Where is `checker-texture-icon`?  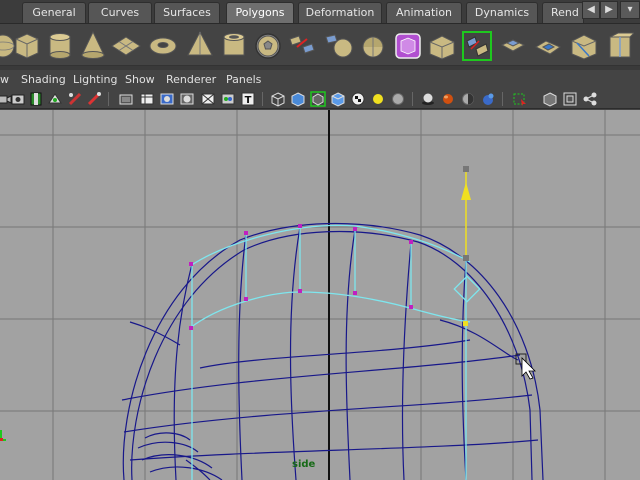 checker-texture-icon is located at coordinates (358, 99).